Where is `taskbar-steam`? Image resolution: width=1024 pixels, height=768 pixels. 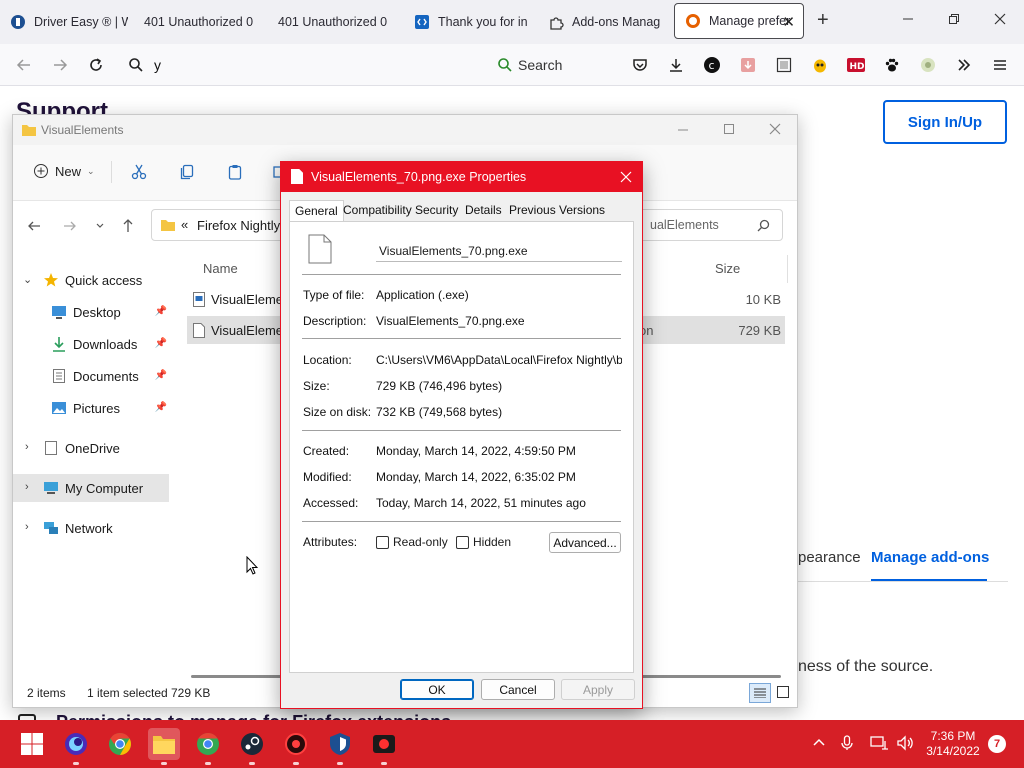 taskbar-steam is located at coordinates (252, 746).